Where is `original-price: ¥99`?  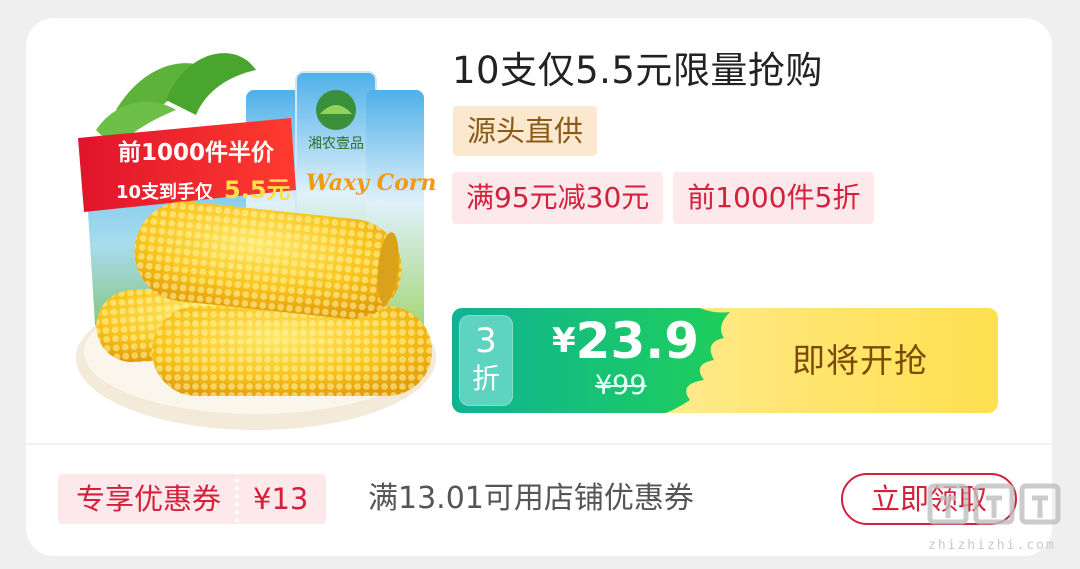 original-price: ¥99 is located at coordinates (621, 385).